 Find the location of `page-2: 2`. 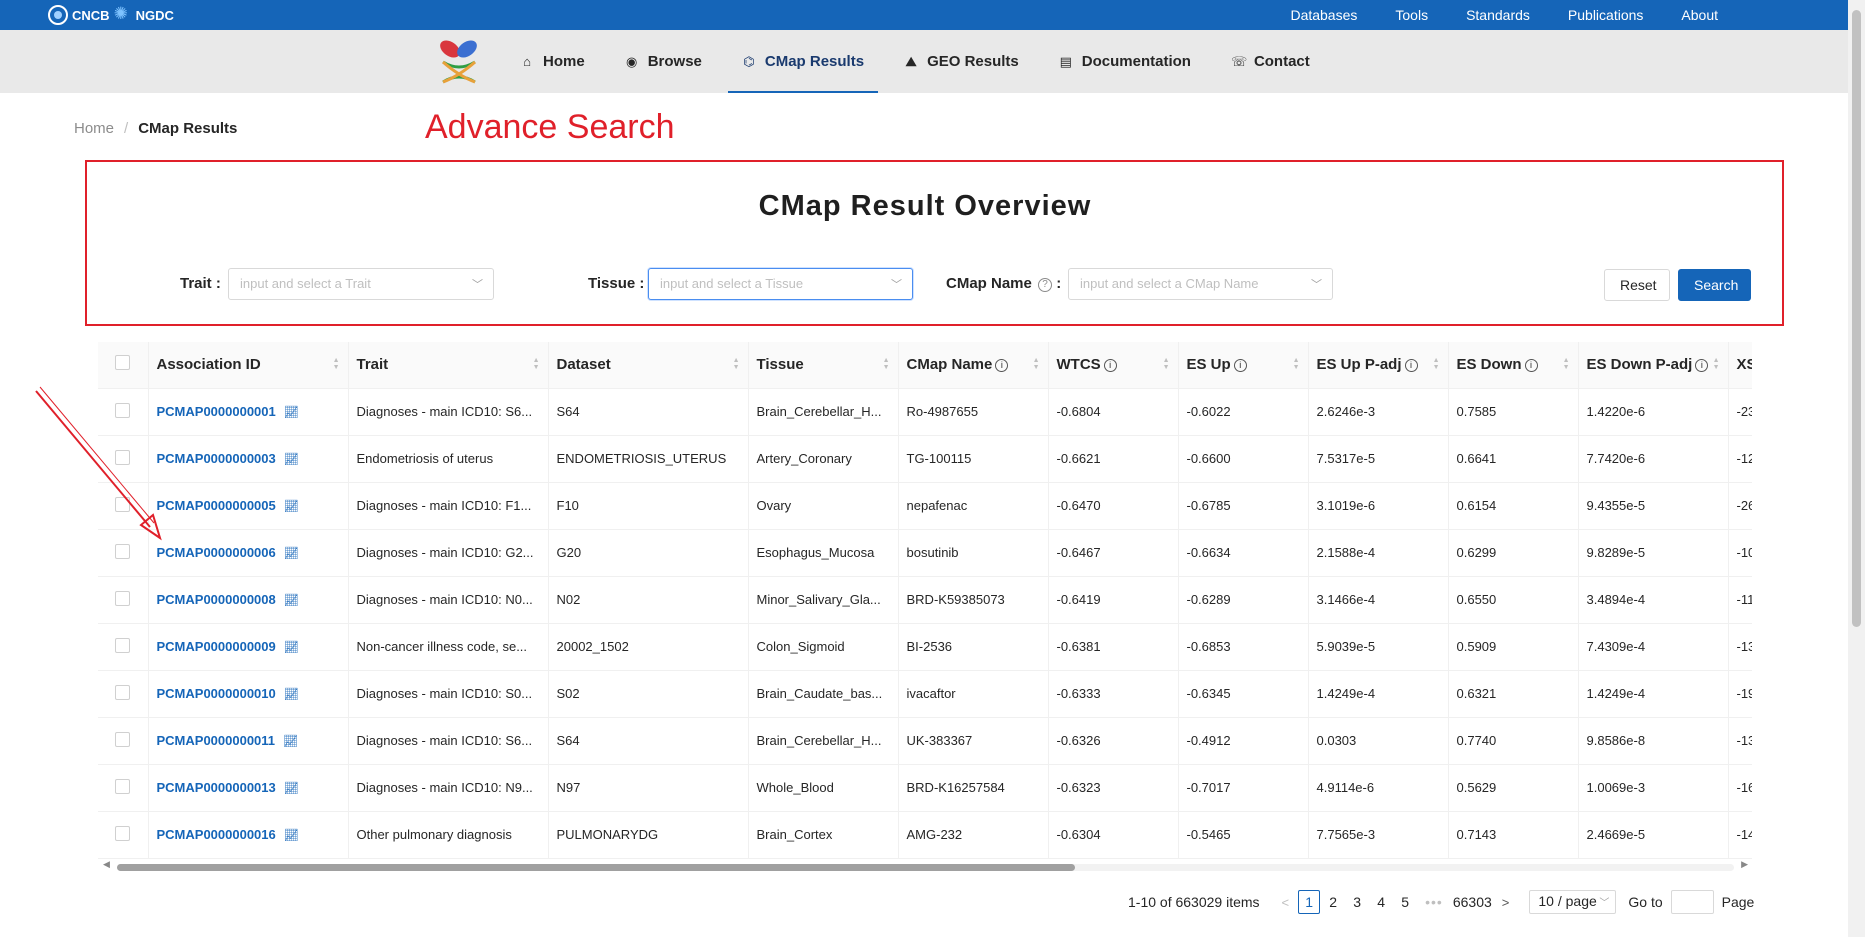

page-2: 2 is located at coordinates (1333, 902).